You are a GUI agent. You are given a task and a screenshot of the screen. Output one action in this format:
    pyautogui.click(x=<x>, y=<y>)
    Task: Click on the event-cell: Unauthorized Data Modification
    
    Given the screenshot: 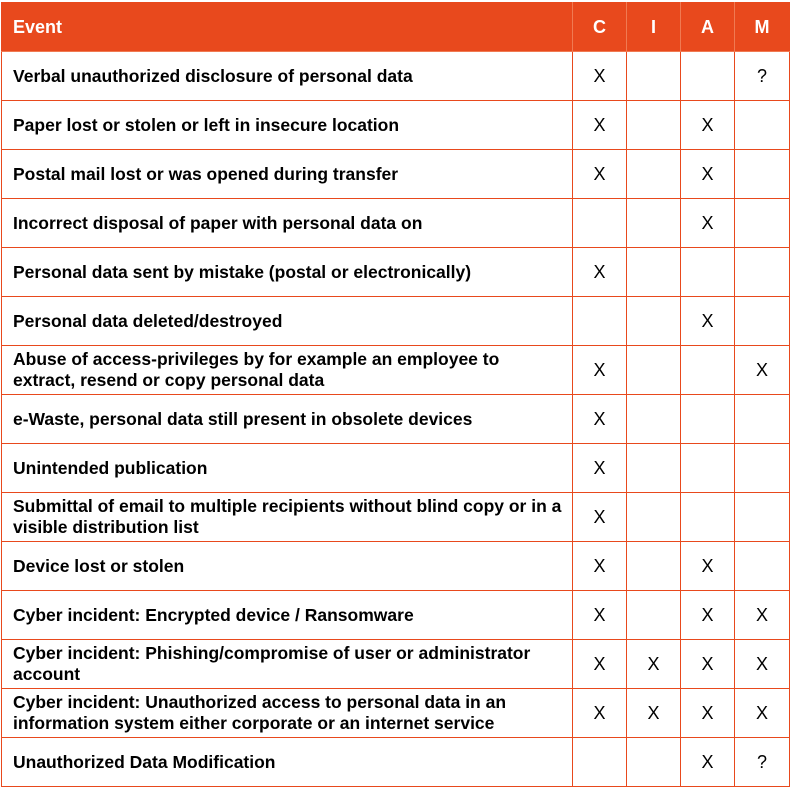 What is the action you would take?
    pyautogui.click(x=287, y=762)
    